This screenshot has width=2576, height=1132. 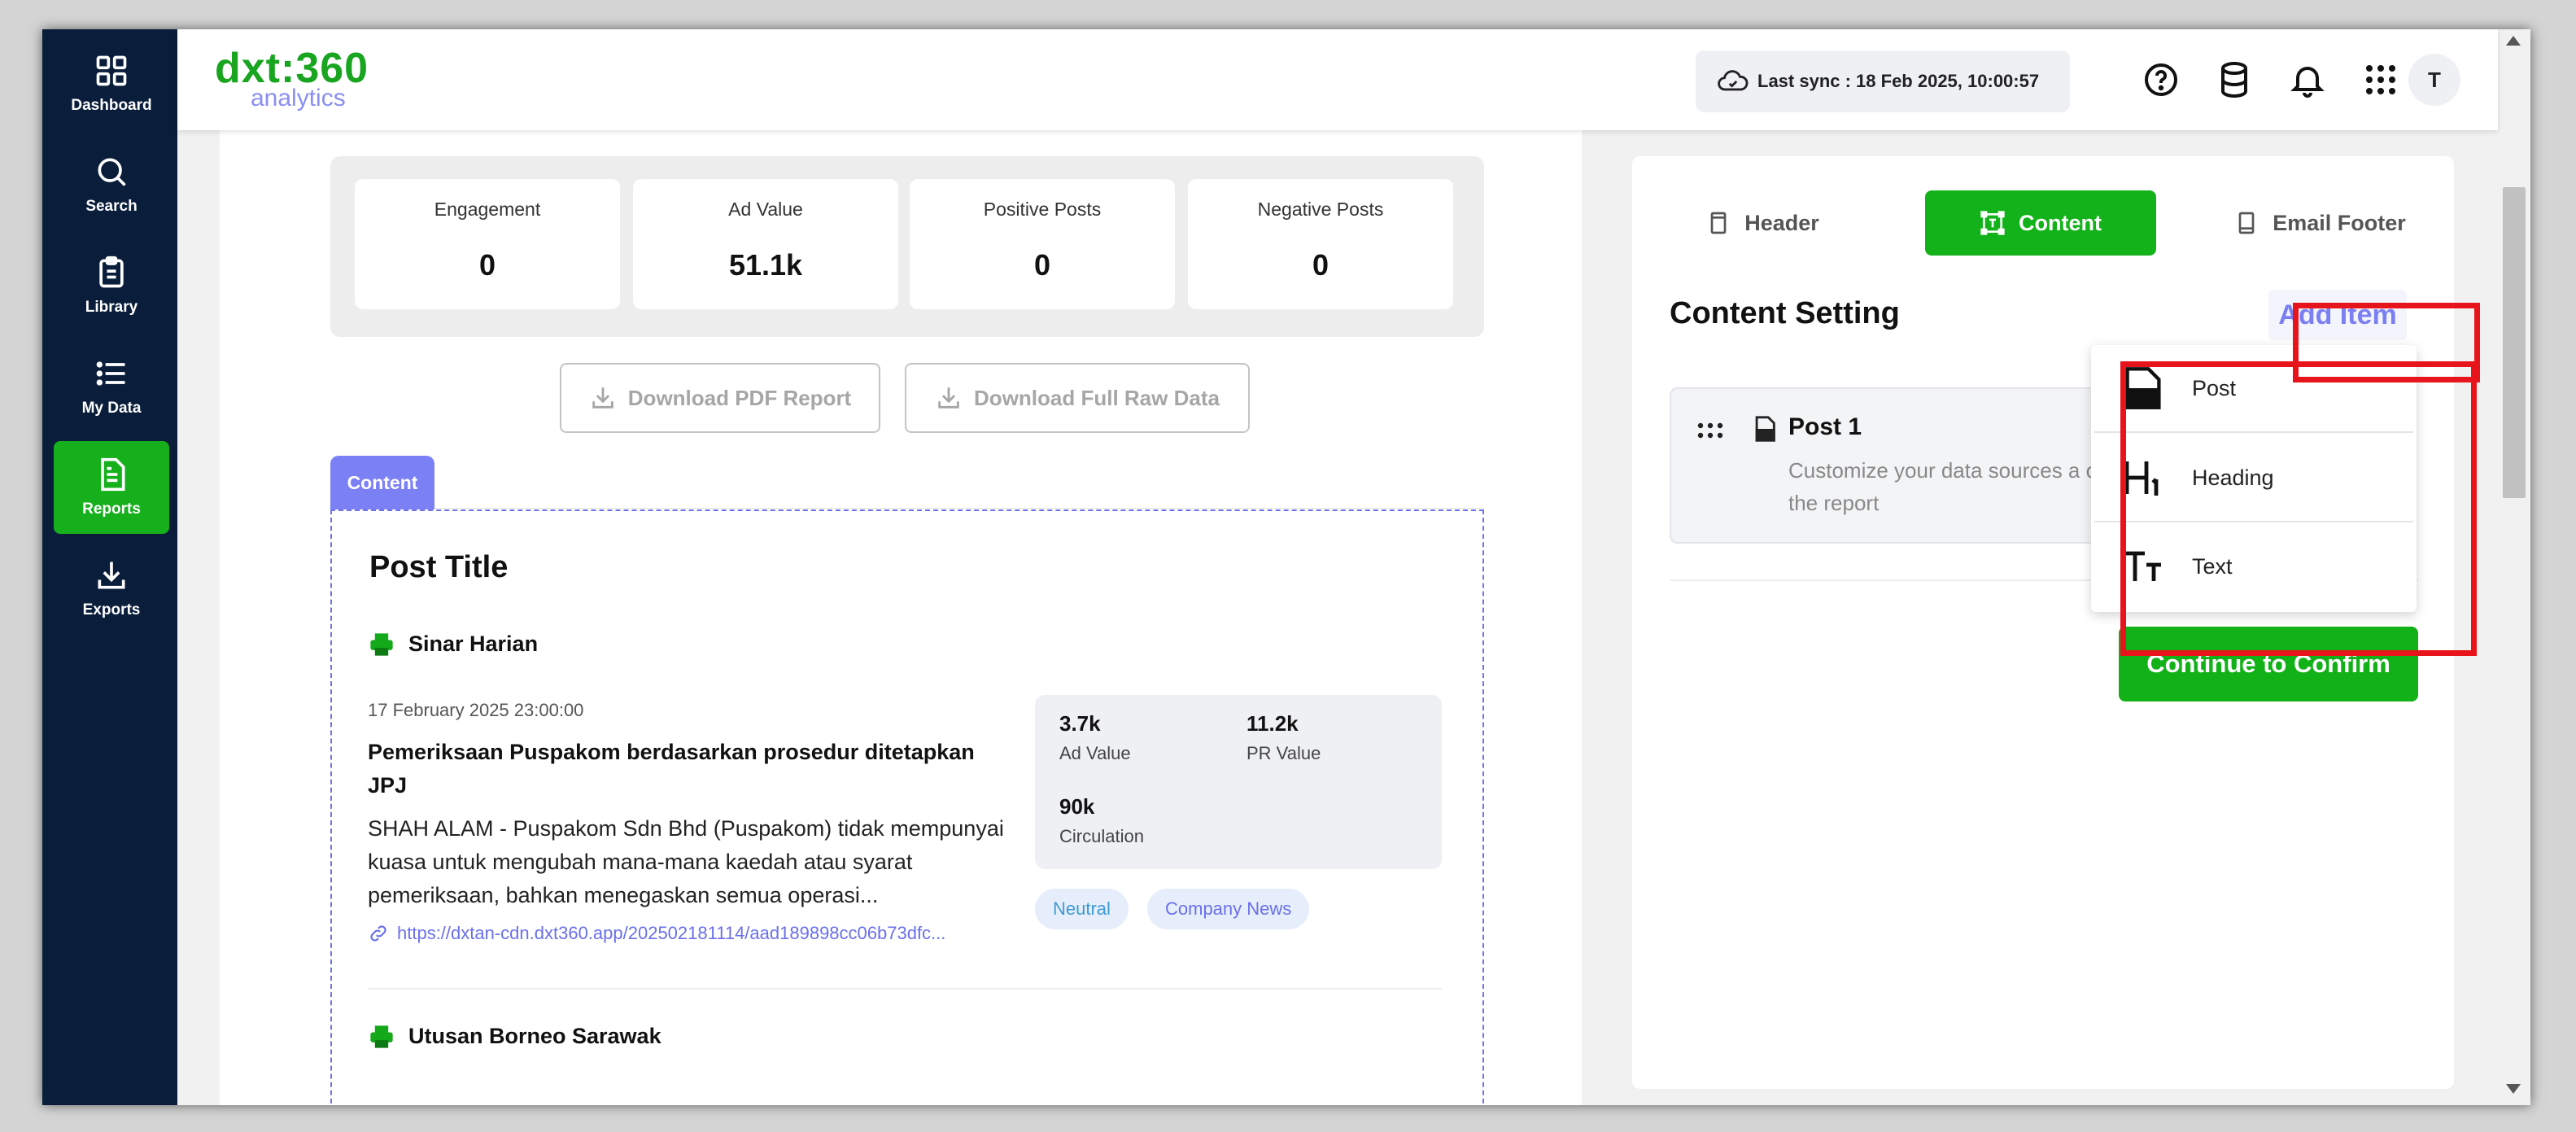 What do you see at coordinates (2234, 80) in the screenshot?
I see `database-icon` at bounding box center [2234, 80].